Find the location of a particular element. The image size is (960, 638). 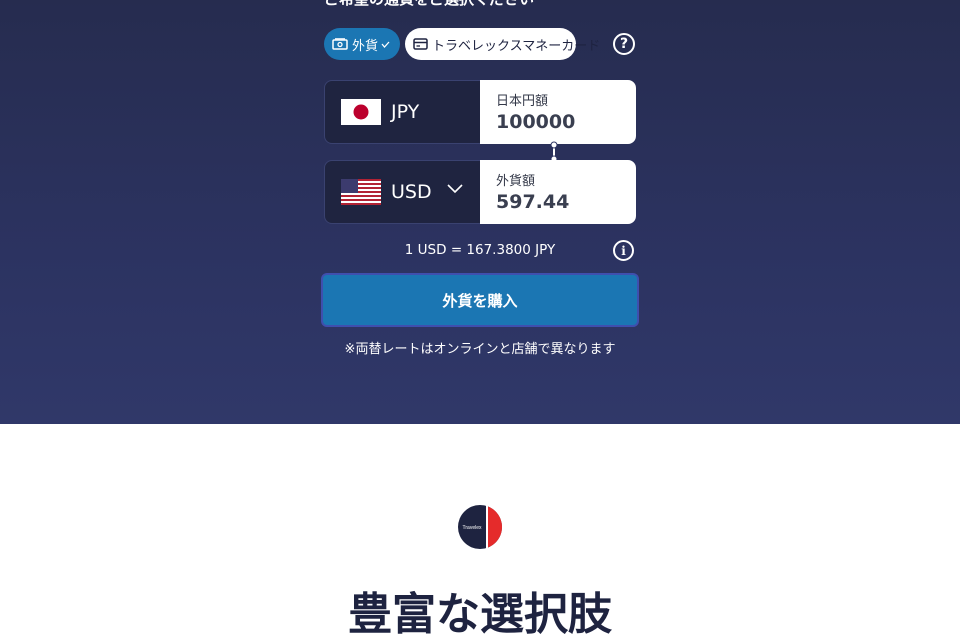

rate-disclaimer: ※両替レートはオンラインと店舗で異なります is located at coordinates (480, 349).